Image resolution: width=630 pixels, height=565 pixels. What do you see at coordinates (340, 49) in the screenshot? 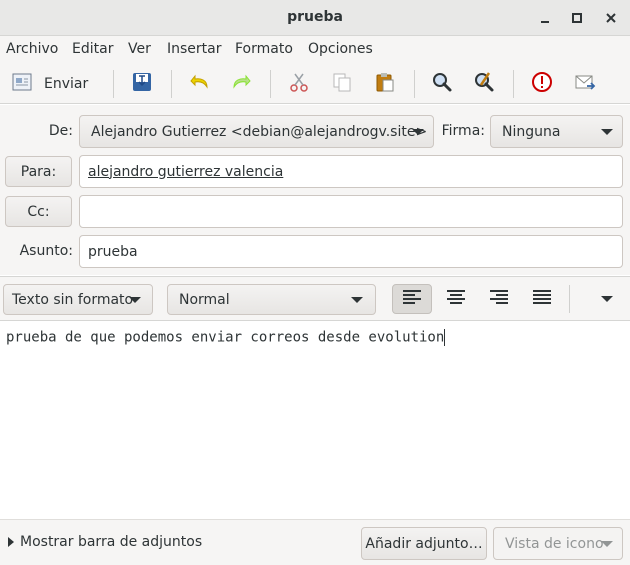
I see `menu-opciones: Opciones` at bounding box center [340, 49].